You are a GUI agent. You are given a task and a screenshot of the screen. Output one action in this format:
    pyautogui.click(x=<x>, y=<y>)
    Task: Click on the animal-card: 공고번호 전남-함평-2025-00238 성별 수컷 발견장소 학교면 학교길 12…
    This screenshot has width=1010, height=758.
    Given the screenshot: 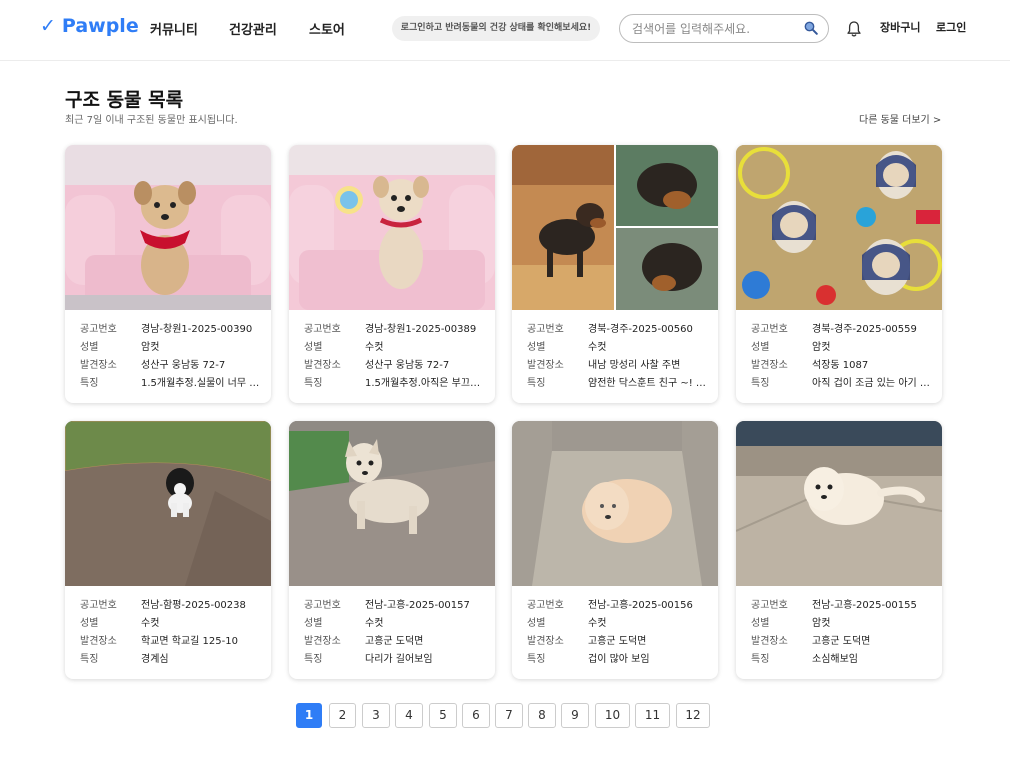 What is the action you would take?
    pyautogui.click(x=168, y=550)
    